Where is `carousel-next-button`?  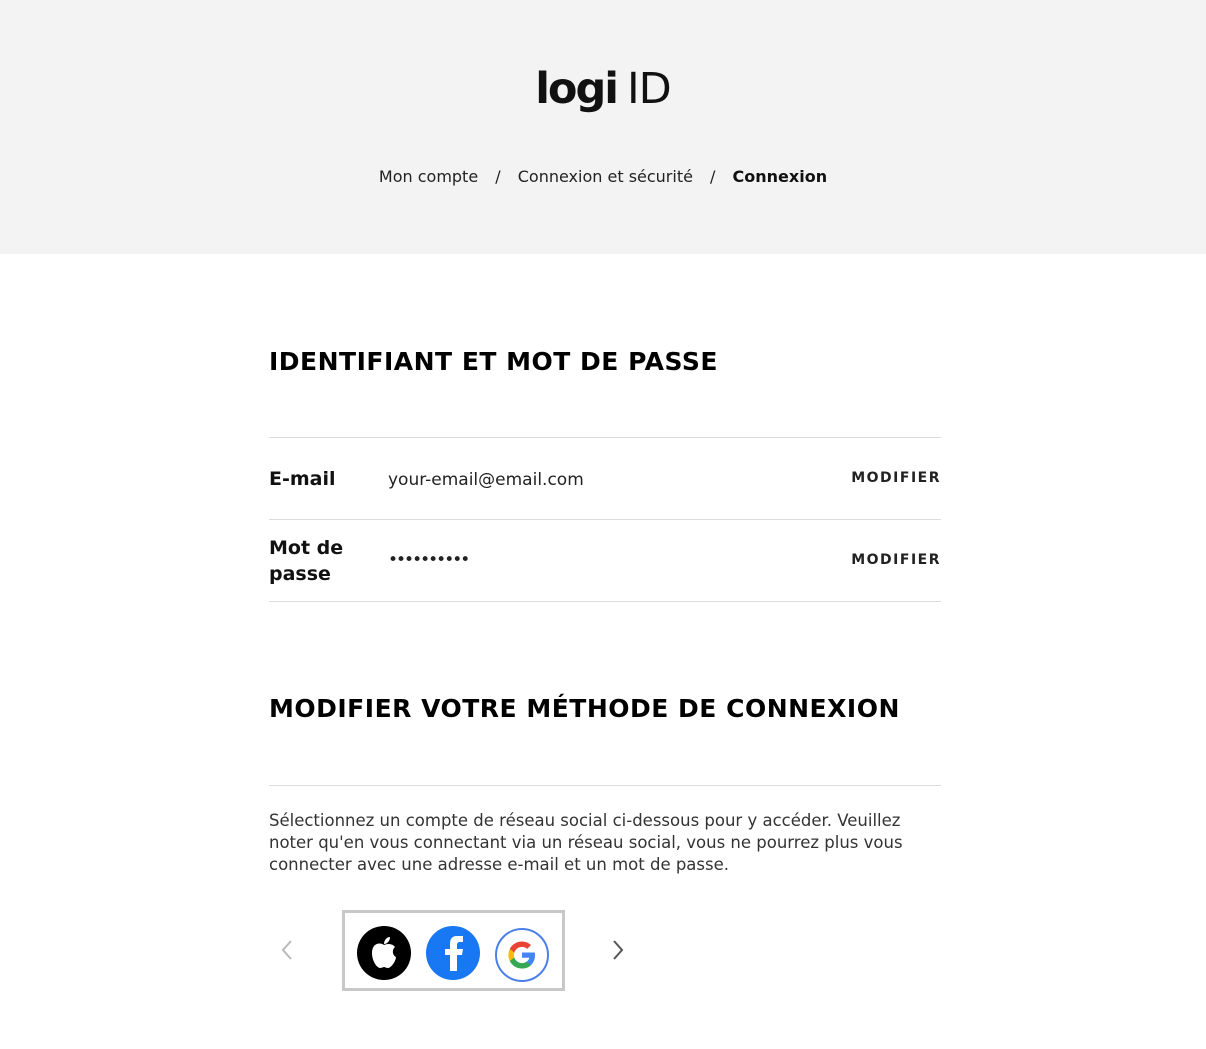 carousel-next-button is located at coordinates (618, 950).